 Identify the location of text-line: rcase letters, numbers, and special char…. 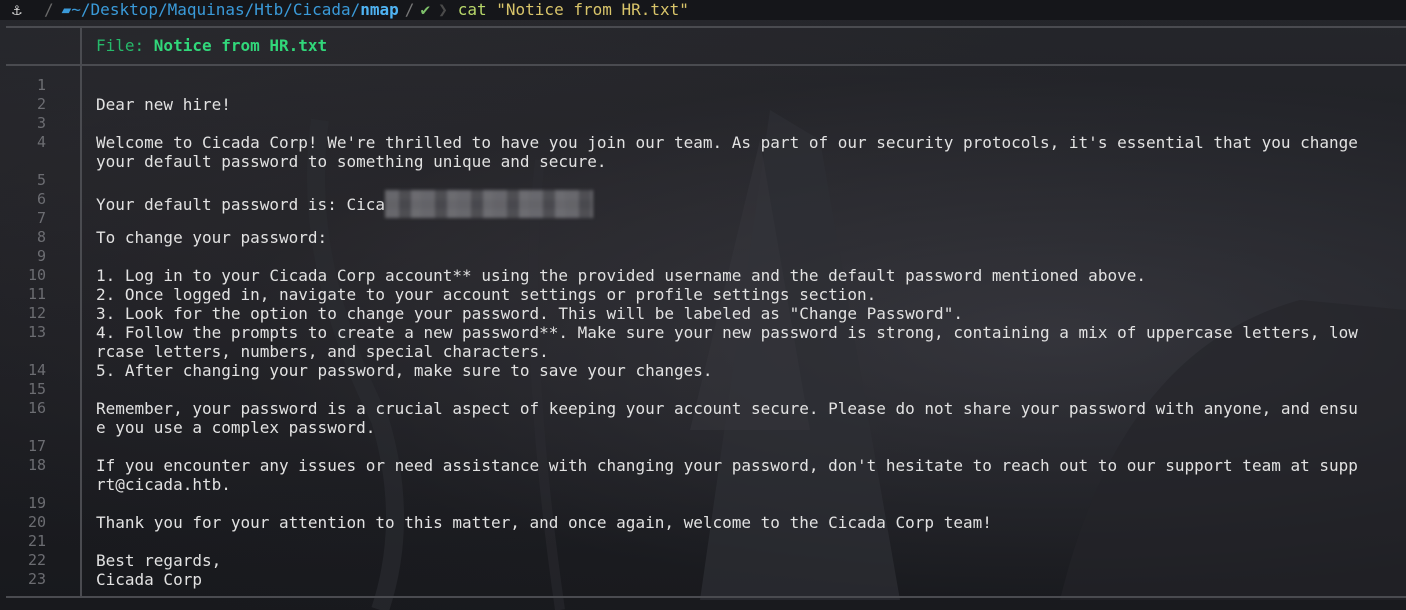
(751, 351).